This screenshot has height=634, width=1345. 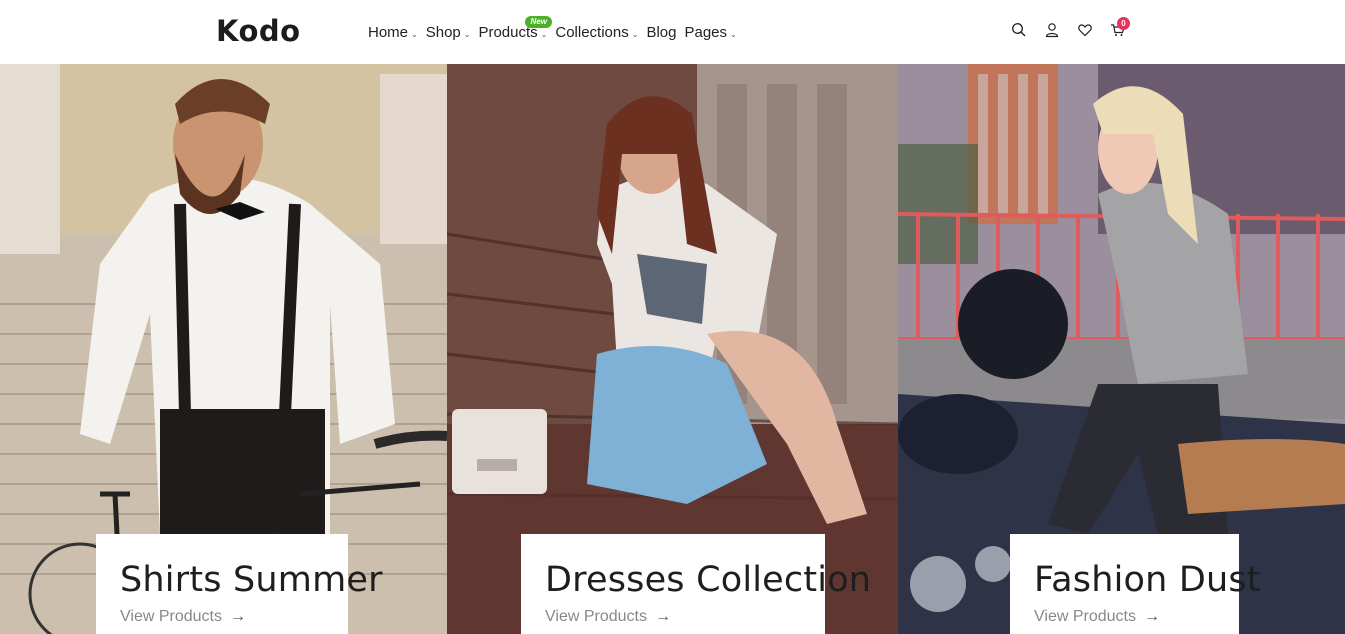 I want to click on collection-card: Shirts Summer View Products →, so click(x=239, y=584).